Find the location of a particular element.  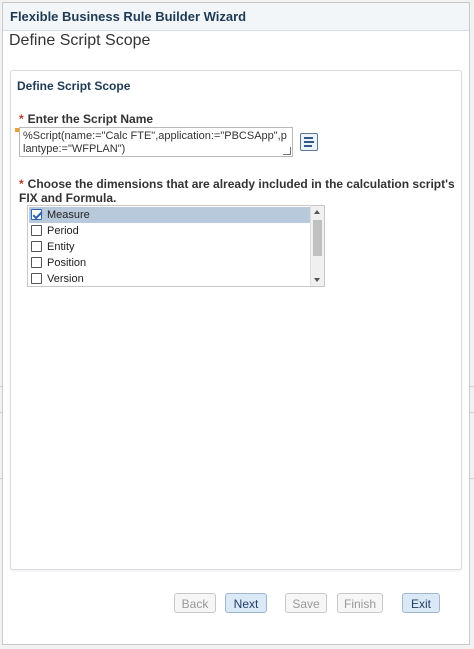

scroll-down-icon is located at coordinates (317, 280).